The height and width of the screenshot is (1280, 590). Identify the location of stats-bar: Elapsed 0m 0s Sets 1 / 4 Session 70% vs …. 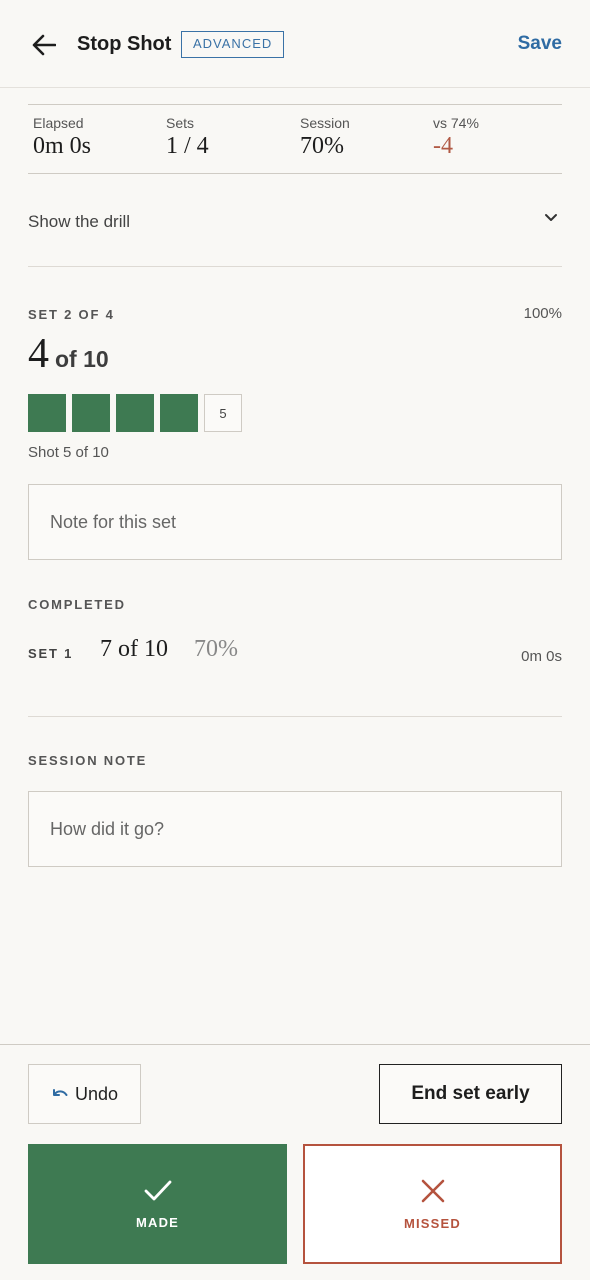
(295, 139).